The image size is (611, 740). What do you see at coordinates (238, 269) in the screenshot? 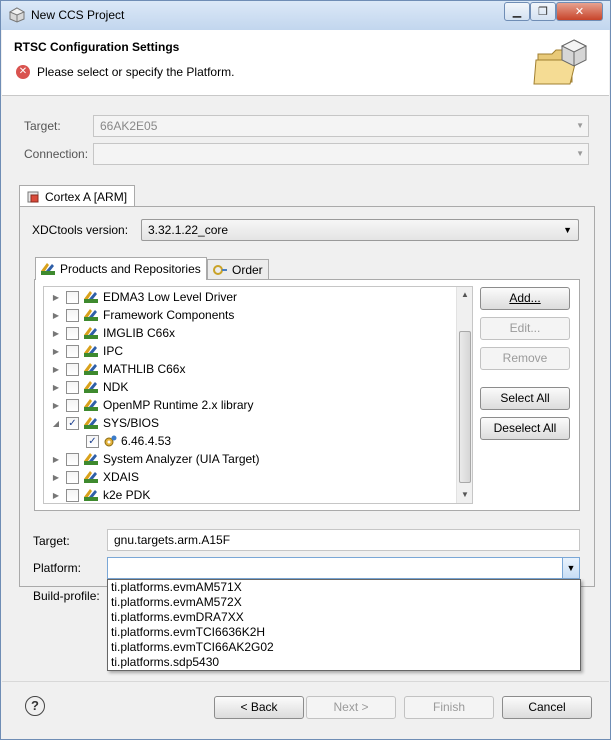
I see `tab-order: Order` at bounding box center [238, 269].